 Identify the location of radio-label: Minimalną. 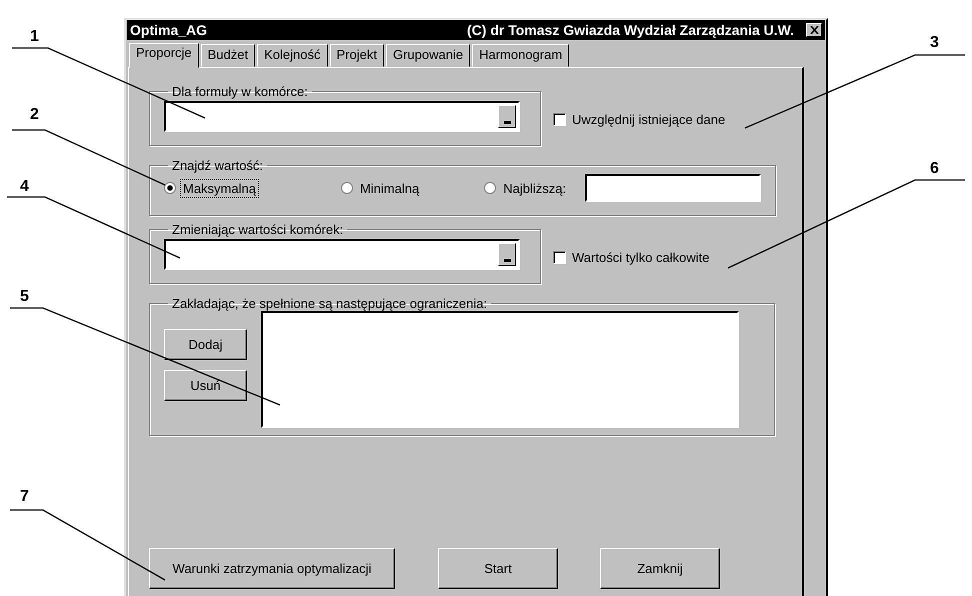
(389, 189).